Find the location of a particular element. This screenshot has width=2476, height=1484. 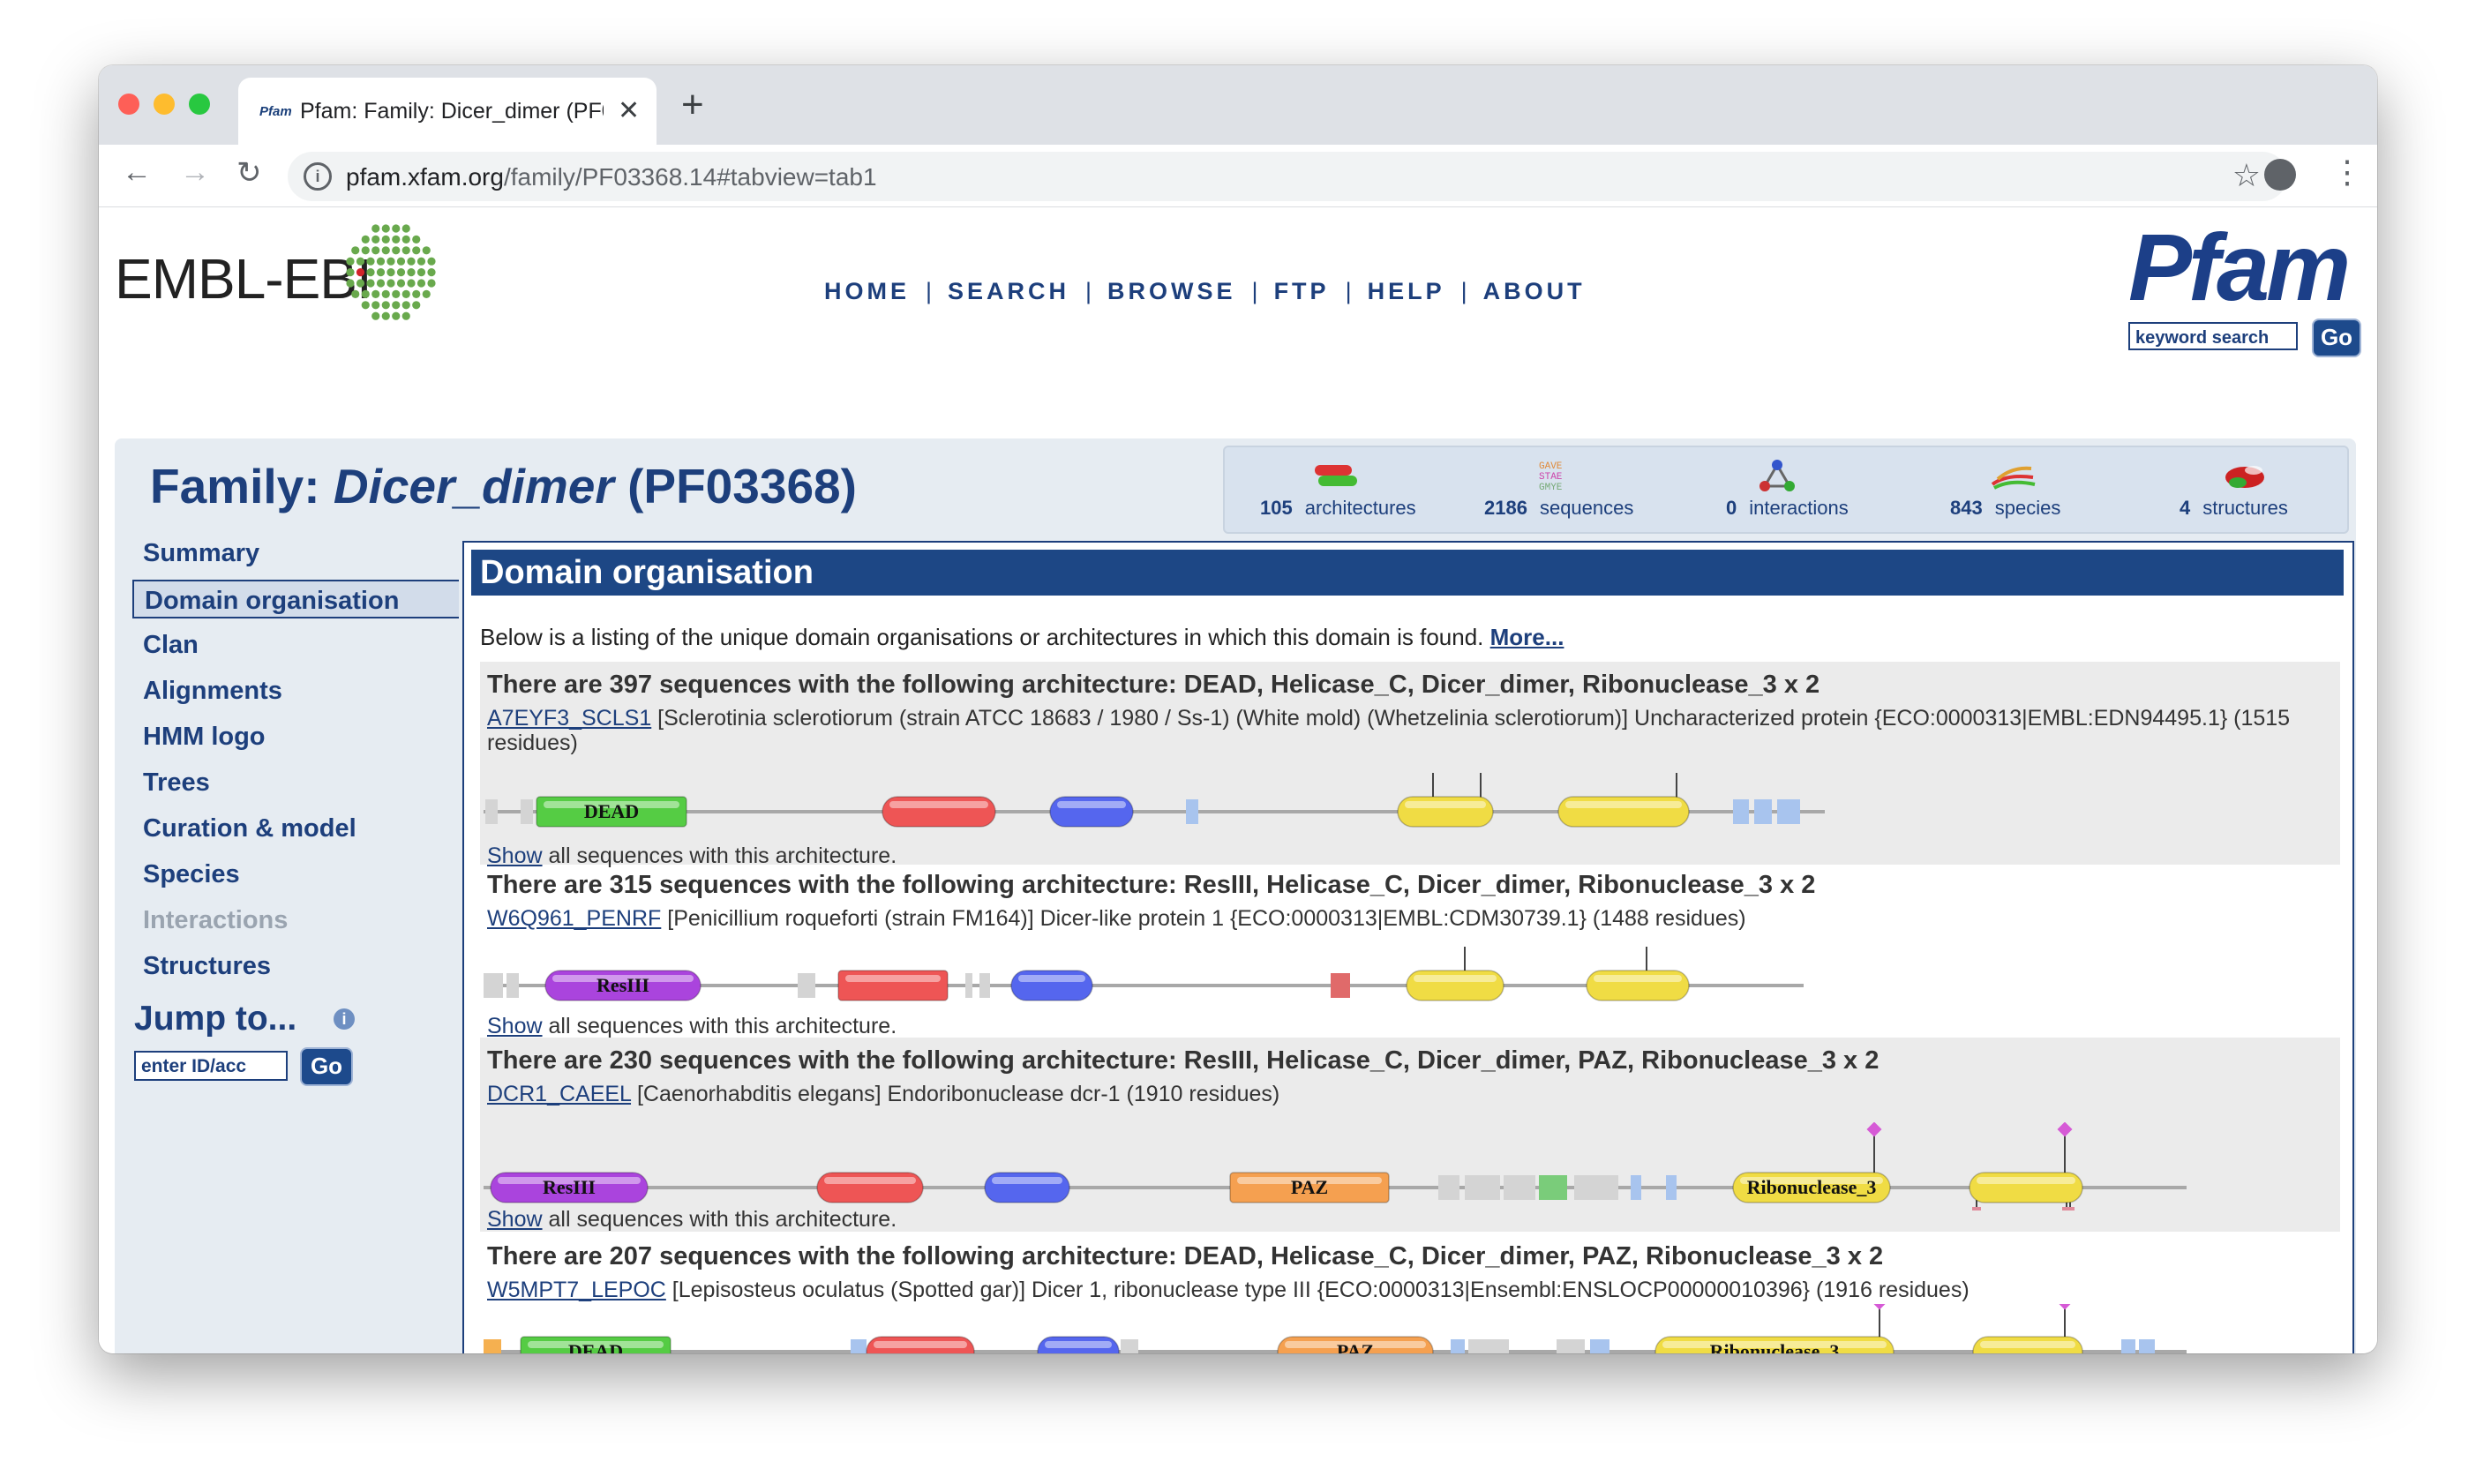

structures-stat: 4 structures is located at coordinates (2234, 508).